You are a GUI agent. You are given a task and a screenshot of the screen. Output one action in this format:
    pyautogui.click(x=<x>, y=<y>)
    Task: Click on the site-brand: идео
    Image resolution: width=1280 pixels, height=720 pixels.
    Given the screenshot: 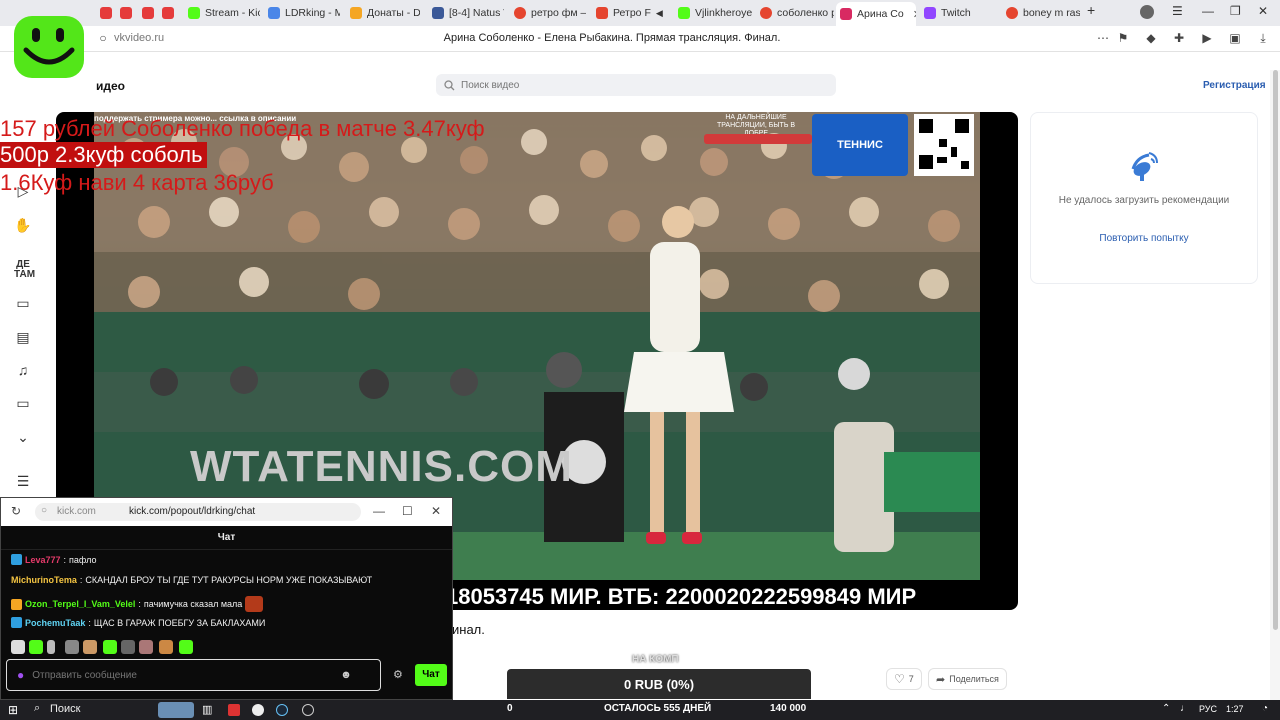 What is the action you would take?
    pyautogui.click(x=110, y=86)
    